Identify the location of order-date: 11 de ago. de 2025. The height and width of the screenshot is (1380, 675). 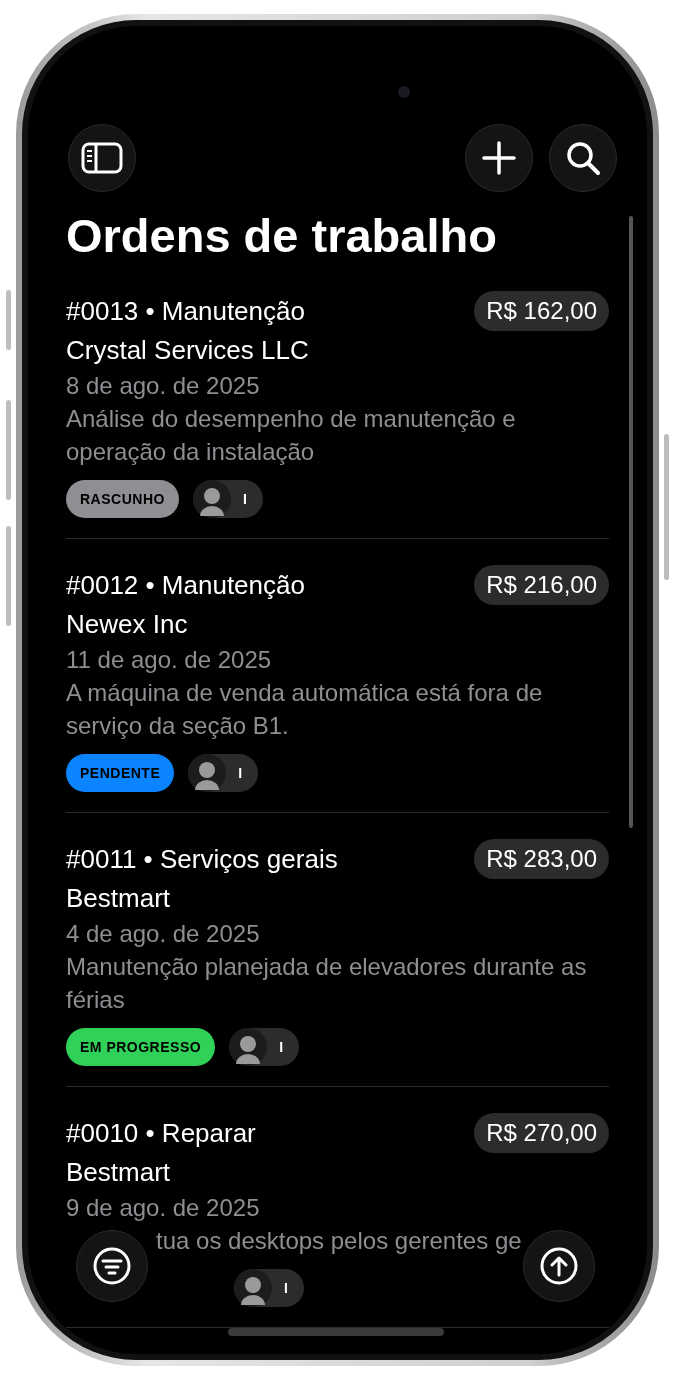
(169, 660).